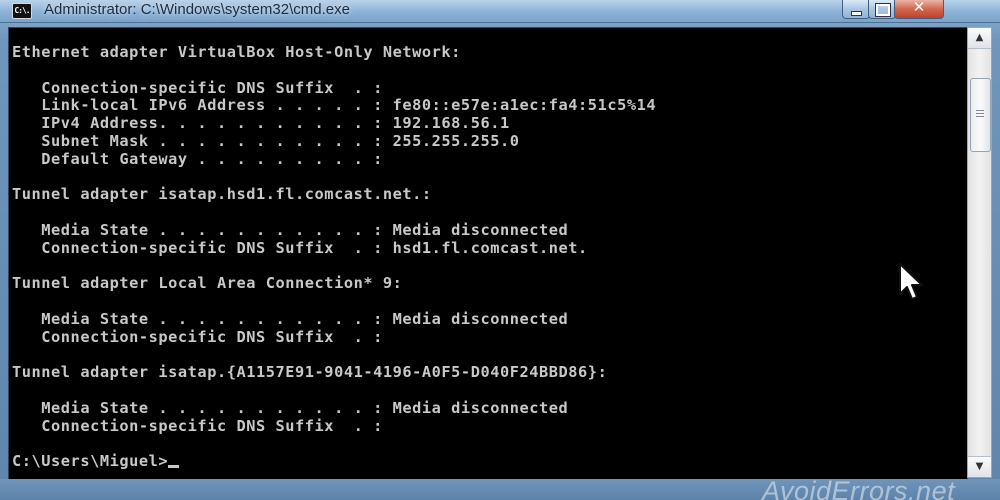  What do you see at coordinates (174, 467) in the screenshot?
I see `text-cursor` at bounding box center [174, 467].